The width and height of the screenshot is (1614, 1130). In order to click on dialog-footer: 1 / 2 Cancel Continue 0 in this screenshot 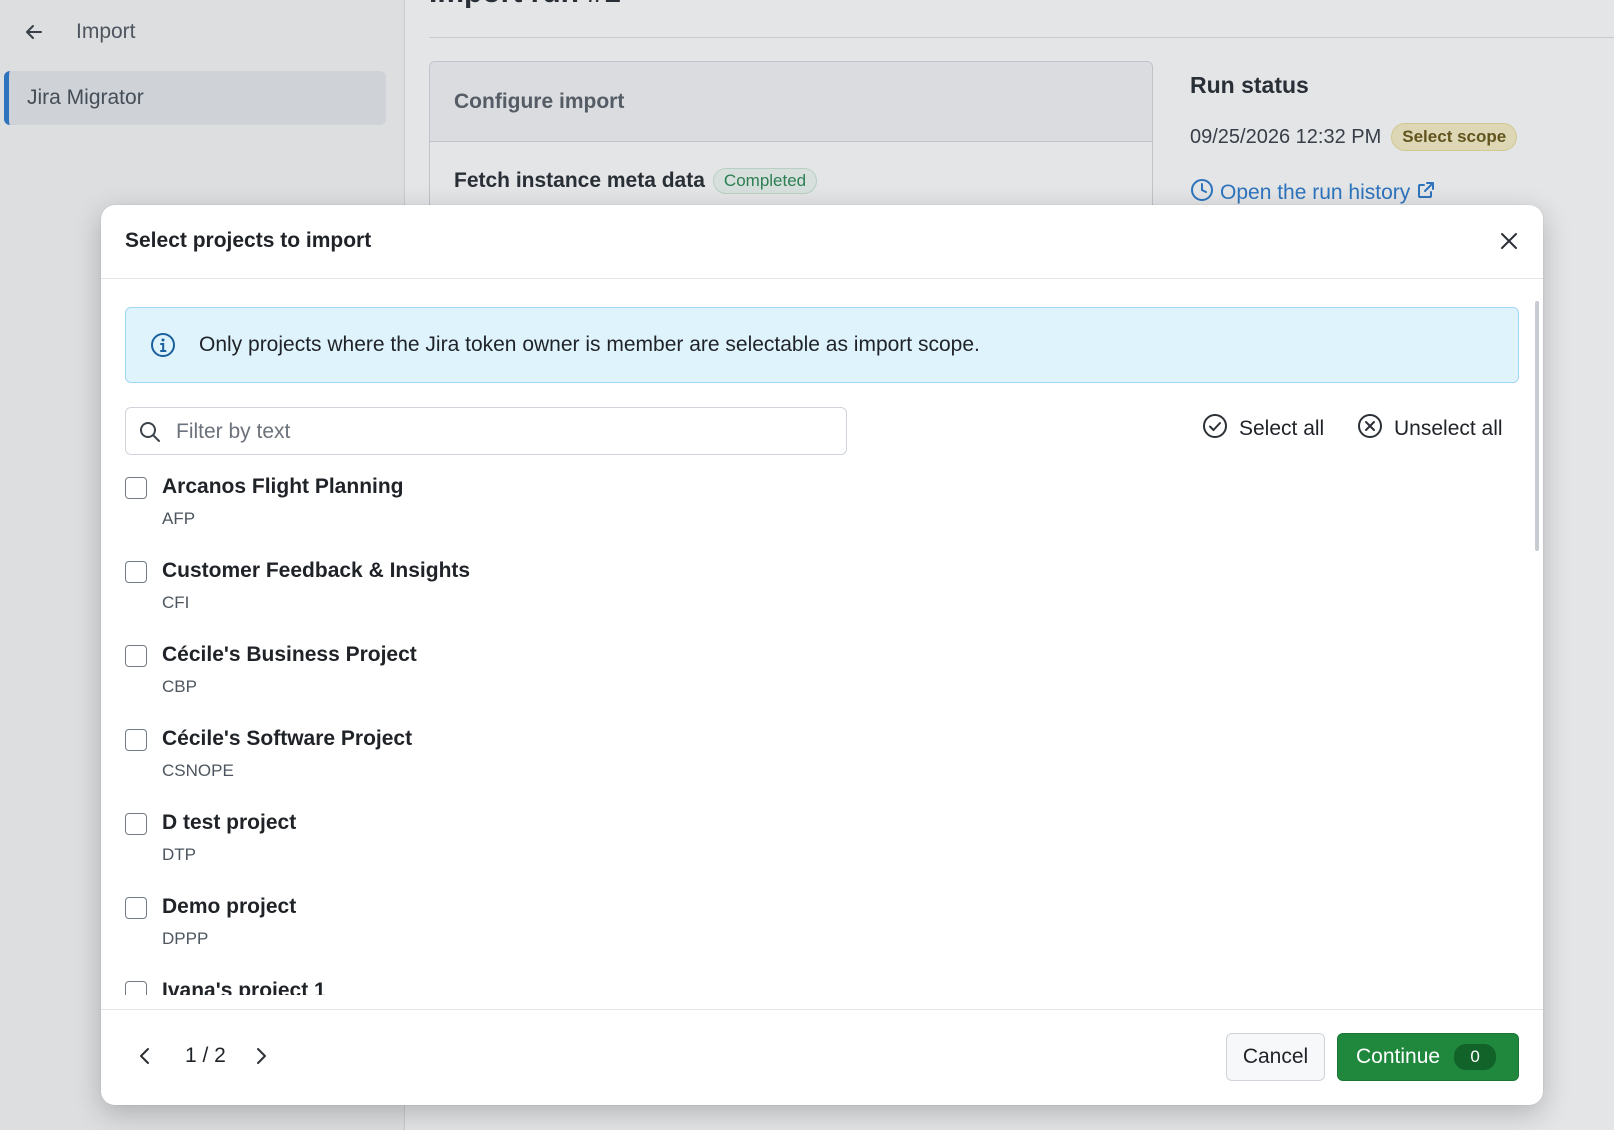, I will do `click(822, 1057)`.